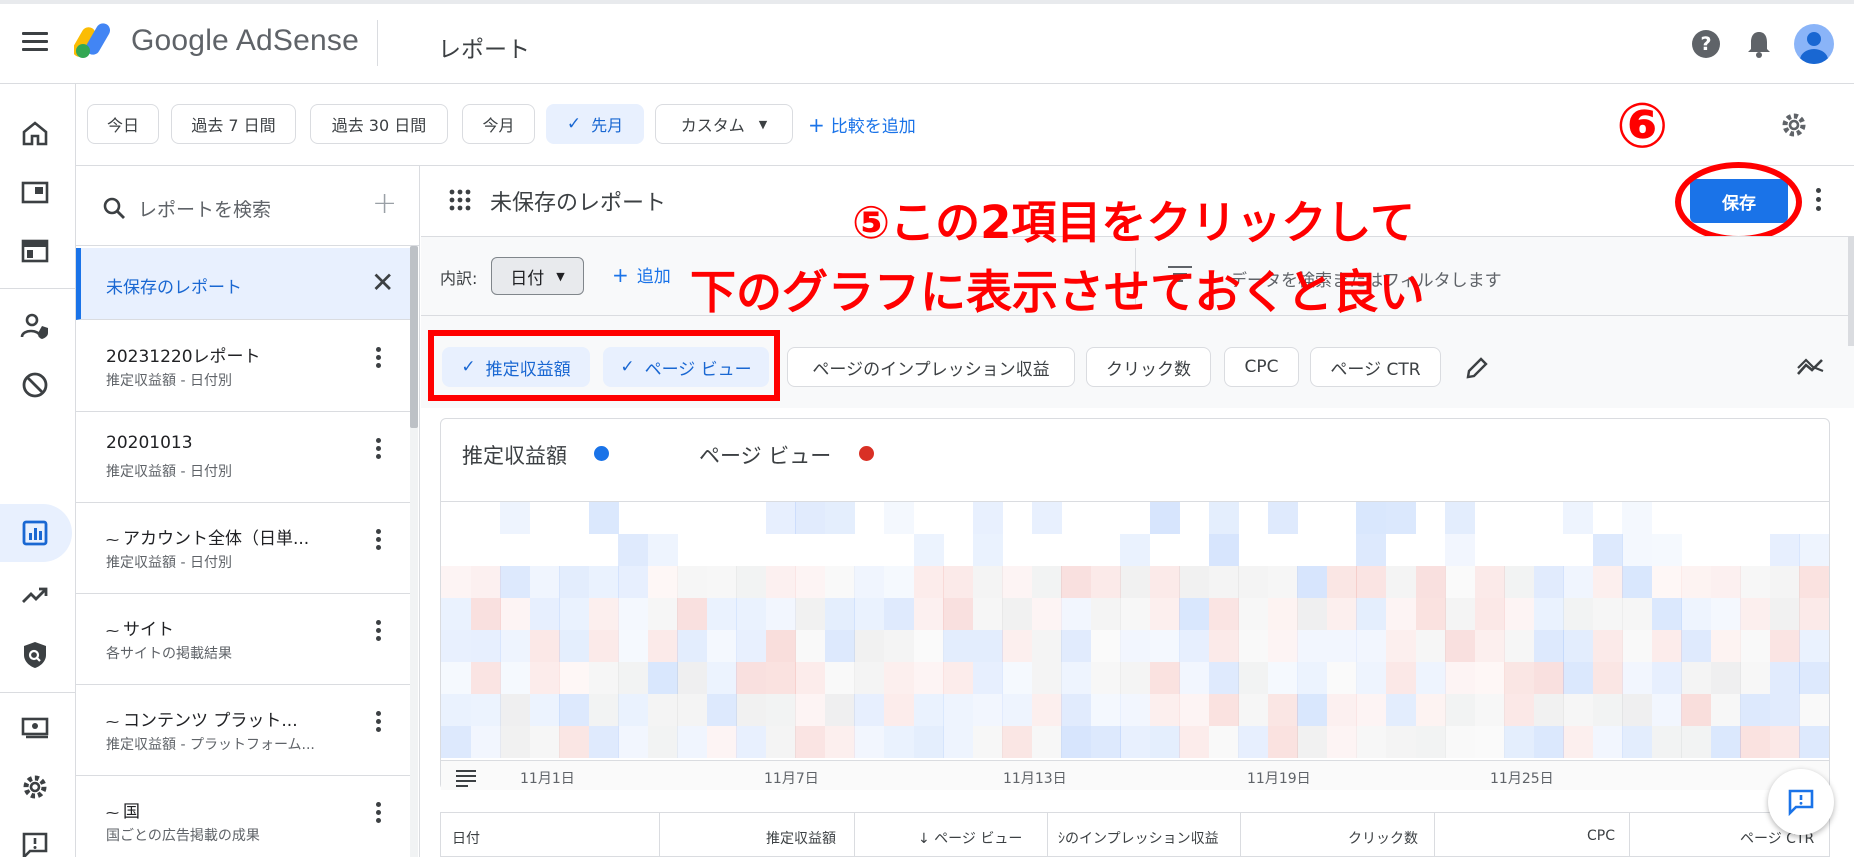 This screenshot has width=1854, height=857. What do you see at coordinates (854, 835) in the screenshot?
I see `col-divider` at bounding box center [854, 835].